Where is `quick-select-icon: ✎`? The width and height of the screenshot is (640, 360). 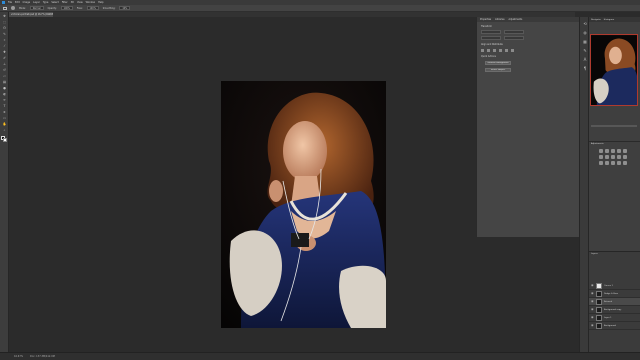 quick-select-icon: ✎ is located at coordinates (4, 34).